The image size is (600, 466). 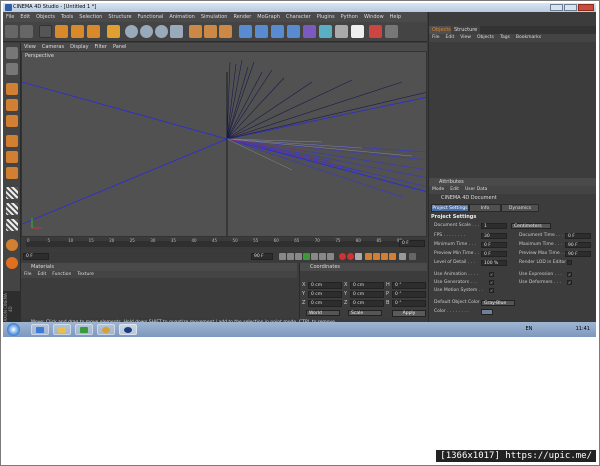 I want to click on rotation-key-icon, so click(x=384, y=256).